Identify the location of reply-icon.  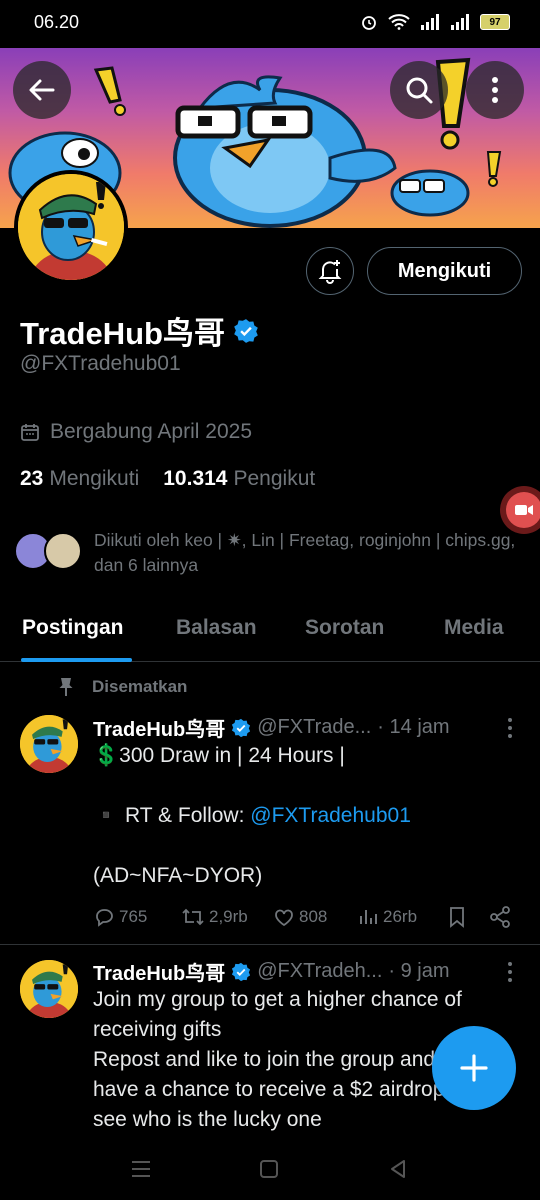
(104, 918).